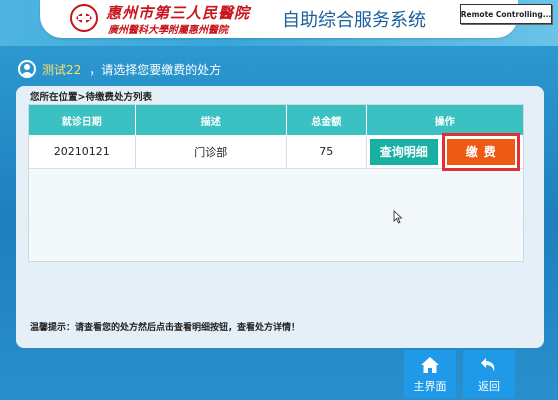 The width and height of the screenshot is (558, 400). What do you see at coordinates (403, 151) in the screenshot?
I see `view-details-button: 查询明细` at bounding box center [403, 151].